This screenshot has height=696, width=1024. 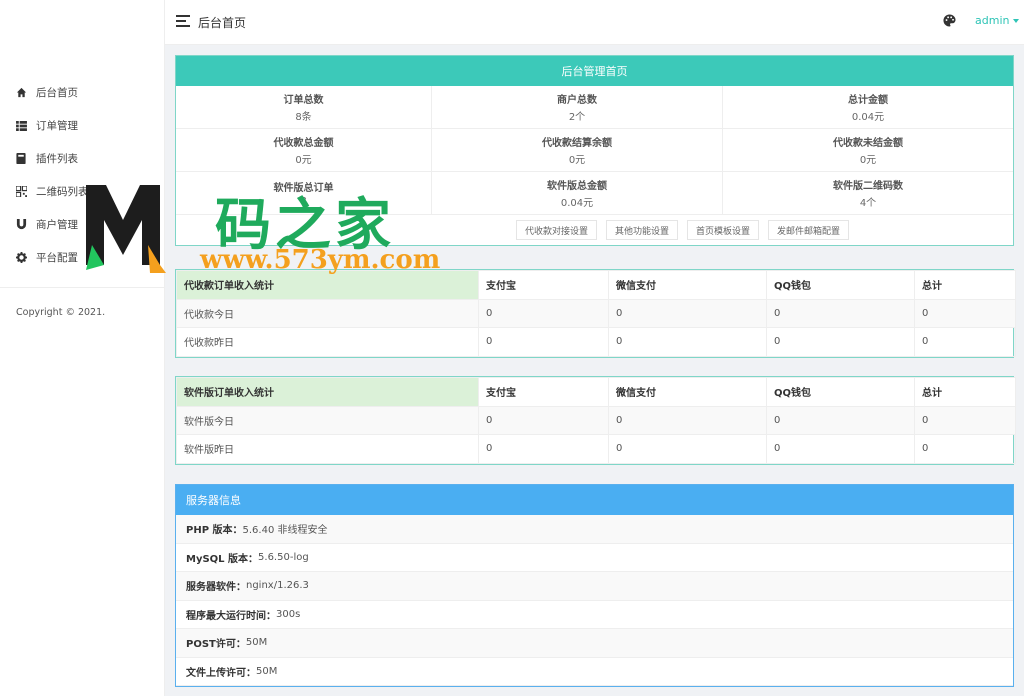 I want to click on table-row: 软件版昨日 0 0 0 0, so click(x=596, y=449).